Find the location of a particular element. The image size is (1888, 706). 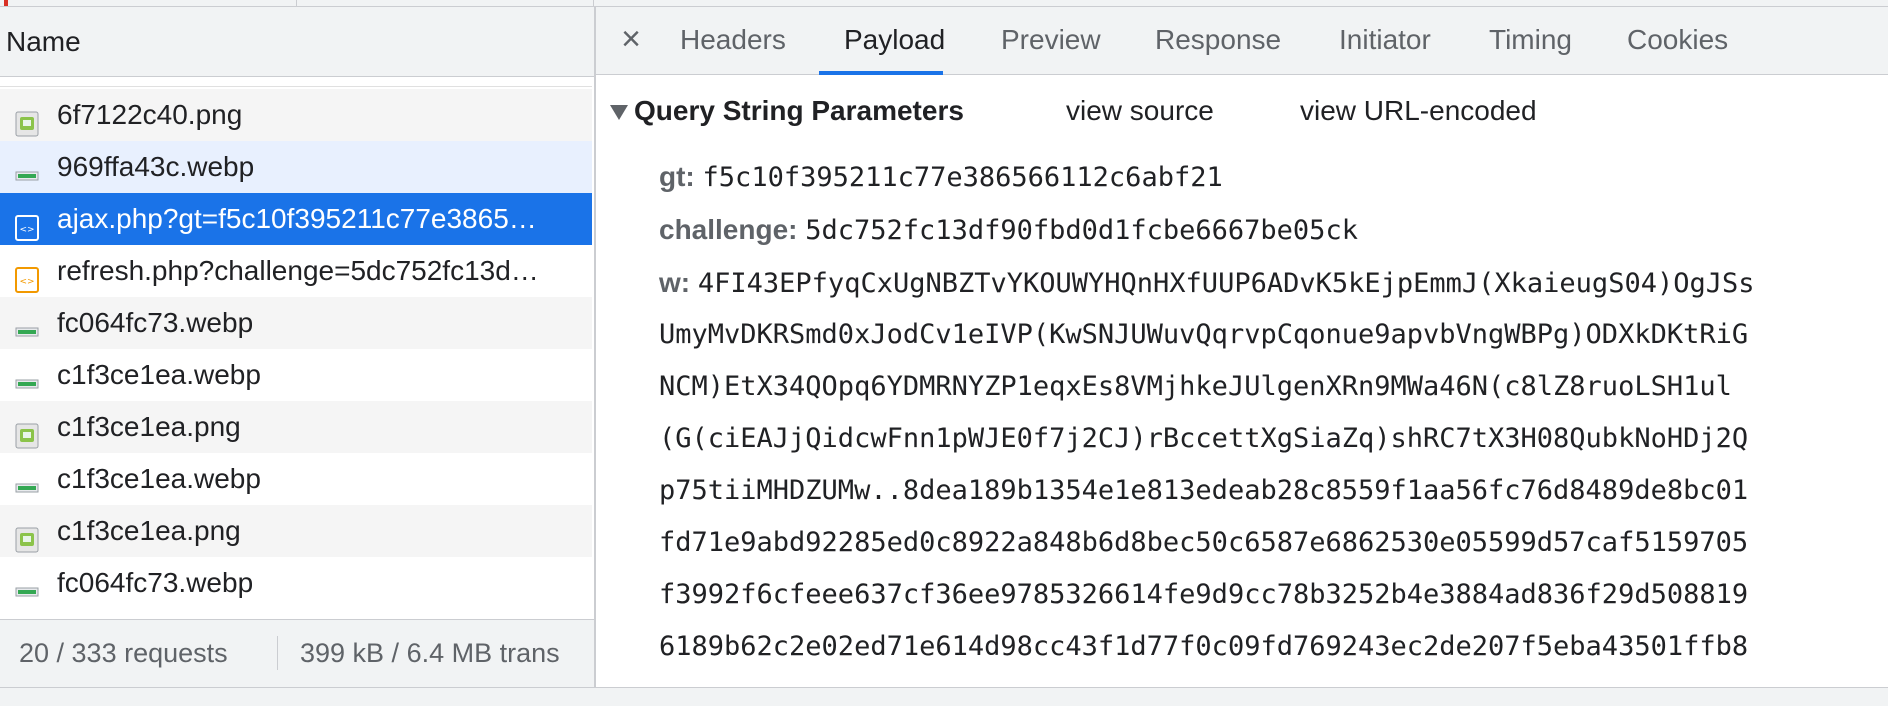

param-value: 5dc752fc13df90fbd0d1fcbe6667be05ck is located at coordinates (1081, 230).